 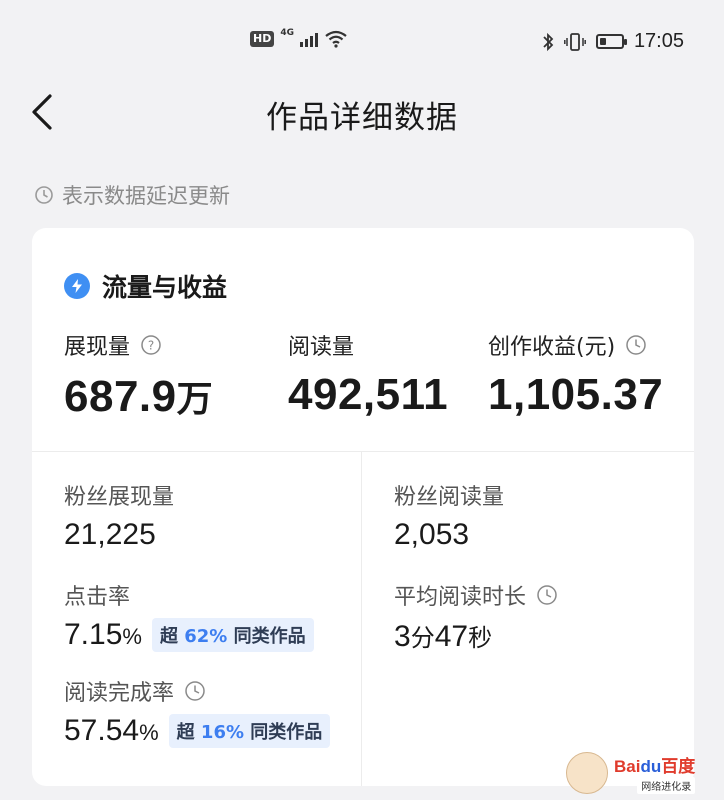 I want to click on stat-value: 3分47秒, so click(x=476, y=636).